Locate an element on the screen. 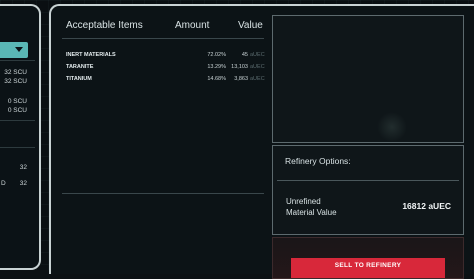  table-row: TITANIUM 14.68% 3,863 aUEC is located at coordinates (165, 79).